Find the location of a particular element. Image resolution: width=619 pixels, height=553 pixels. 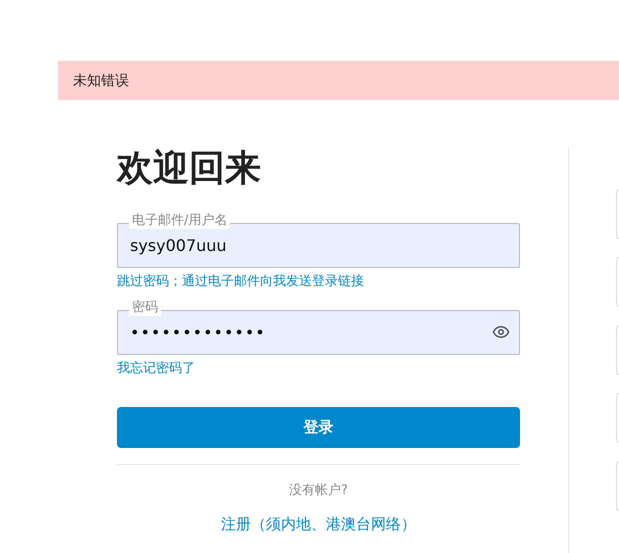

signup-link: 注册（须内地、港澳台网络） is located at coordinates (318, 524).